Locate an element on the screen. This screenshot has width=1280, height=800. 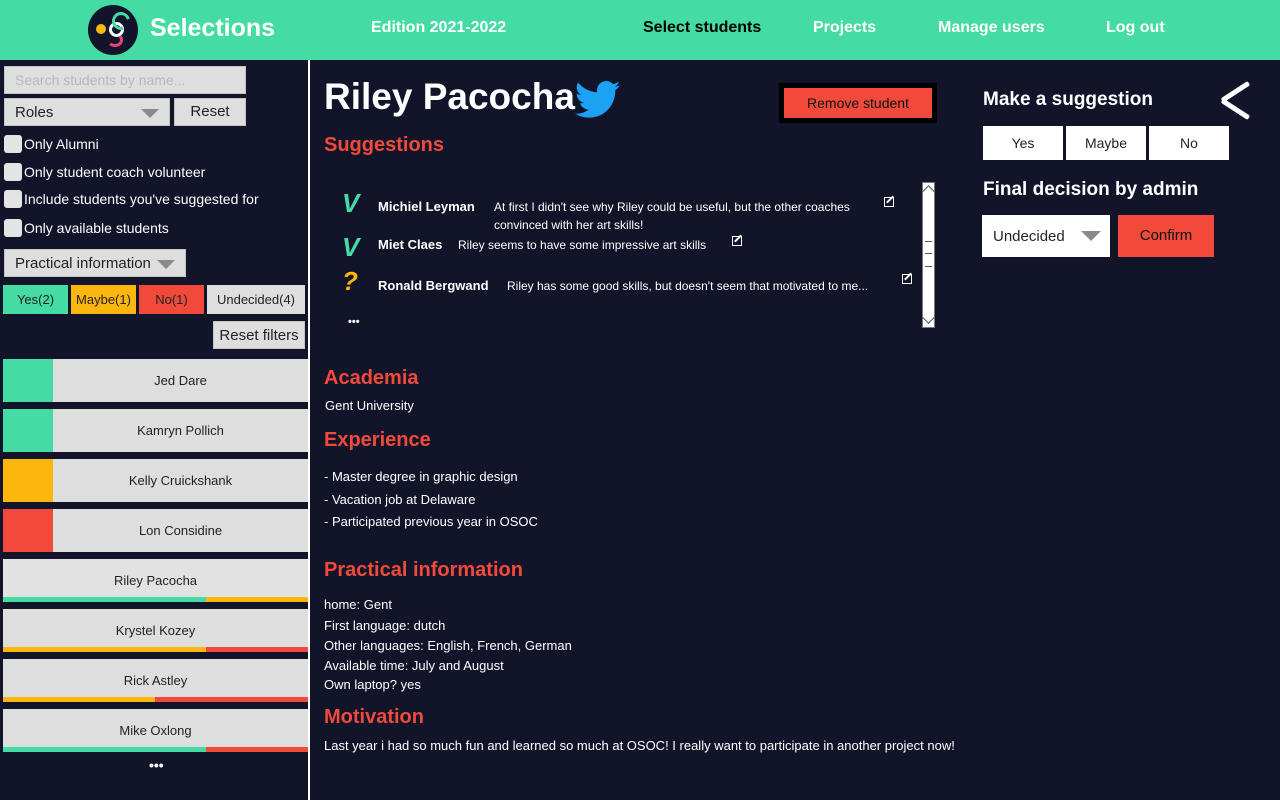
student-list-item: Krystel Kozey is located at coordinates (155, 630).